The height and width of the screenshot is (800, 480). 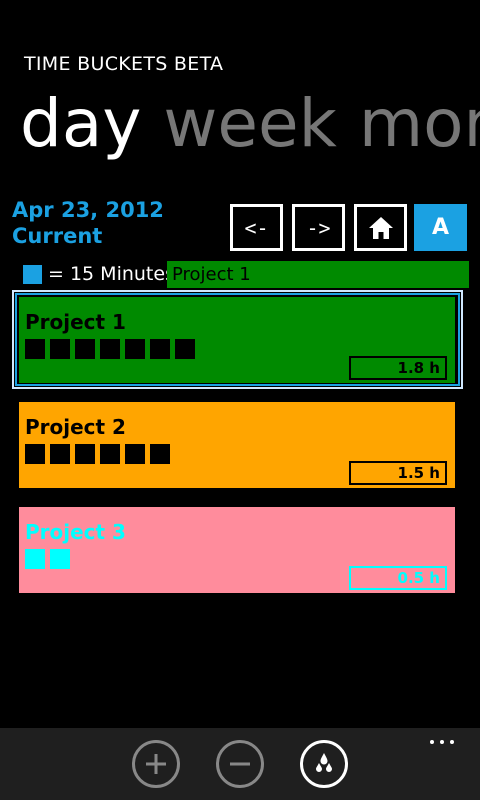 I want to click on add-icon, so click(x=156, y=764).